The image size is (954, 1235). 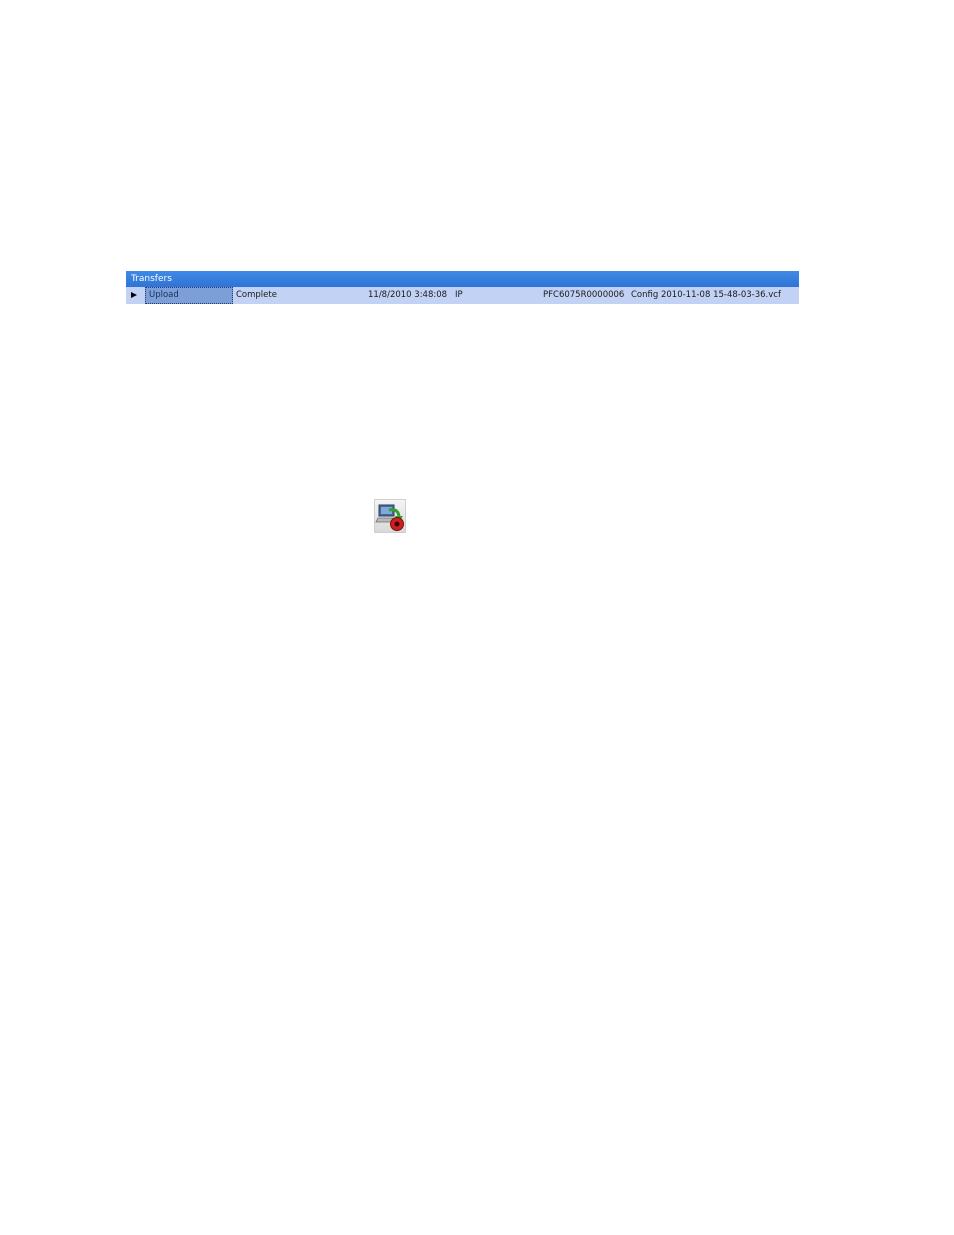 I want to click on transfer-datetime-cell: 11/8/2010 3:48:08, so click(x=408, y=295).